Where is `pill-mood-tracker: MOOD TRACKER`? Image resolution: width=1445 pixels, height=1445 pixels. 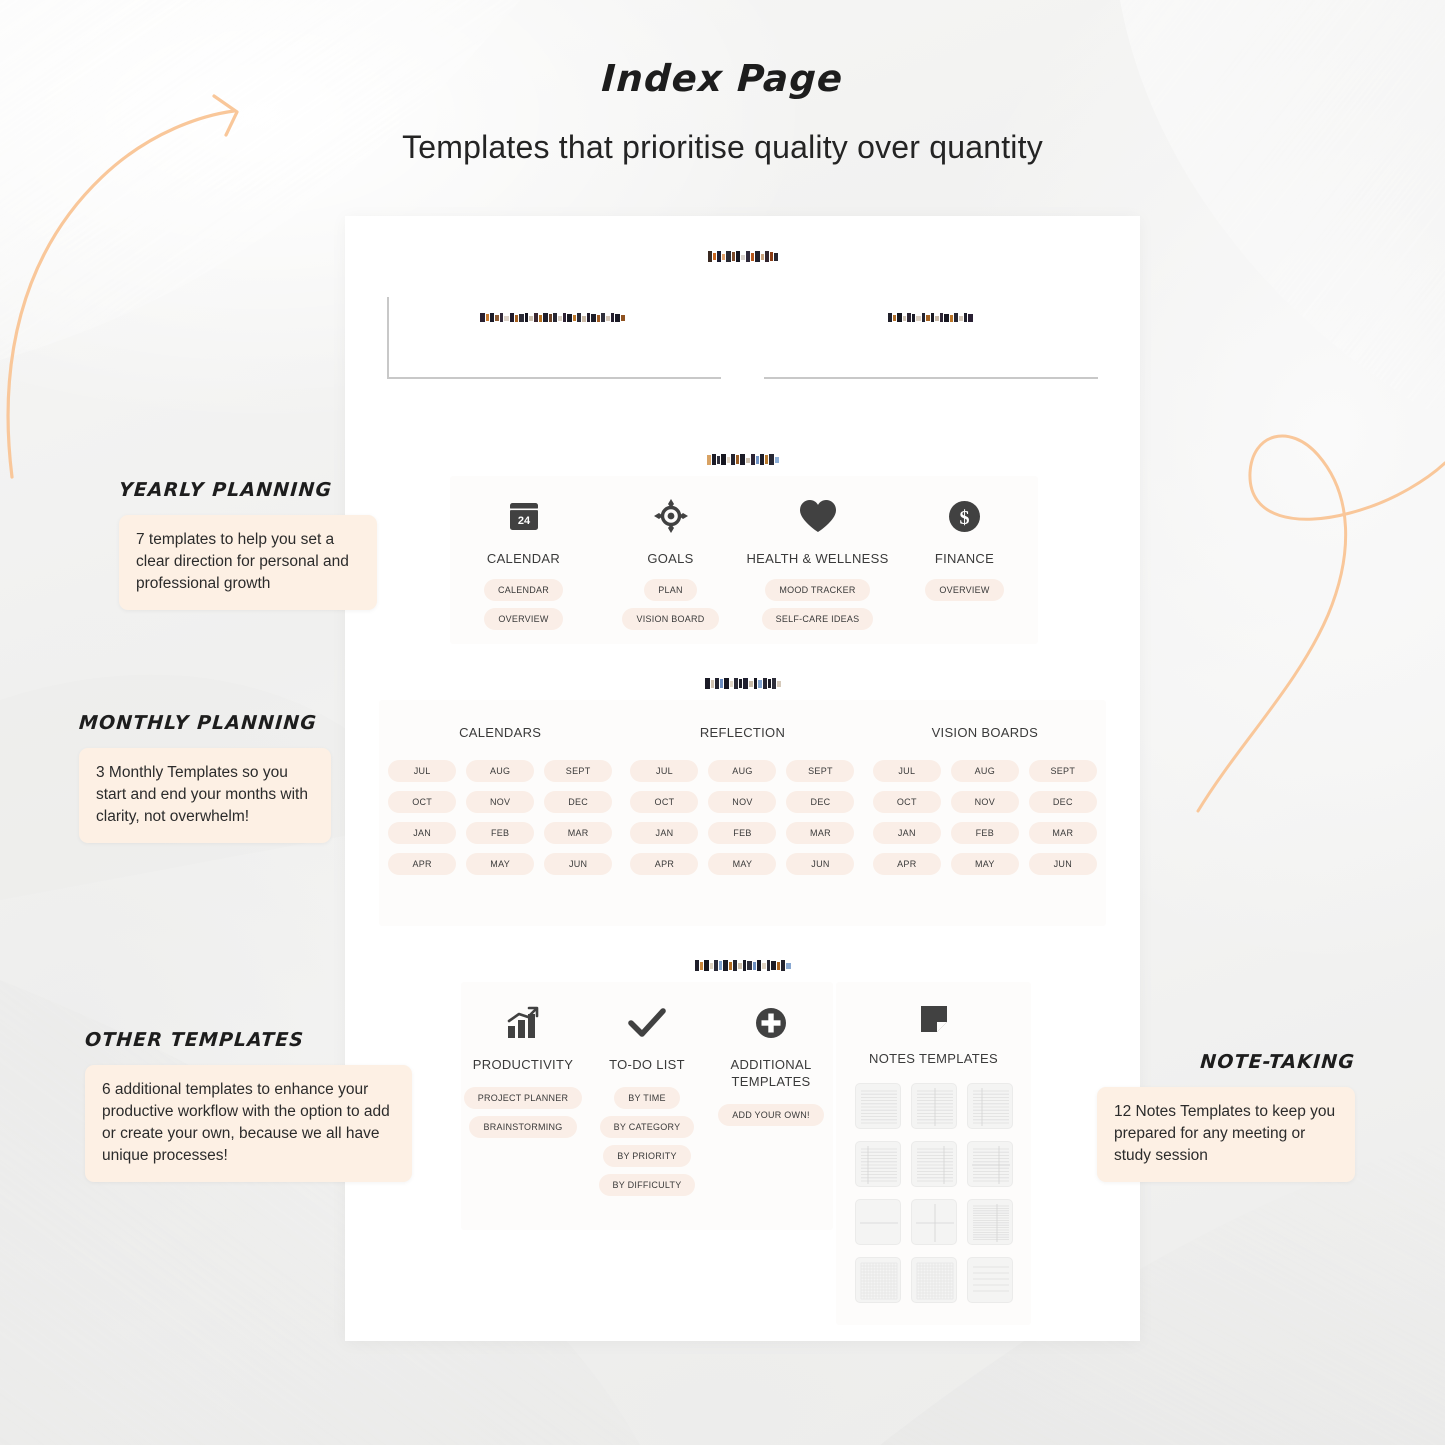
pill-mood-tracker: MOOD TRACKER is located at coordinates (817, 590).